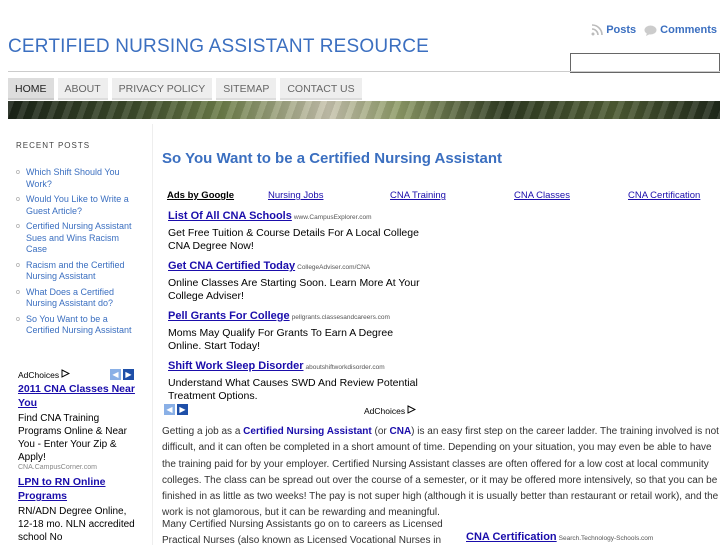 This screenshot has width=727, height=545. I want to click on posts-feed-label: Posts, so click(621, 30).